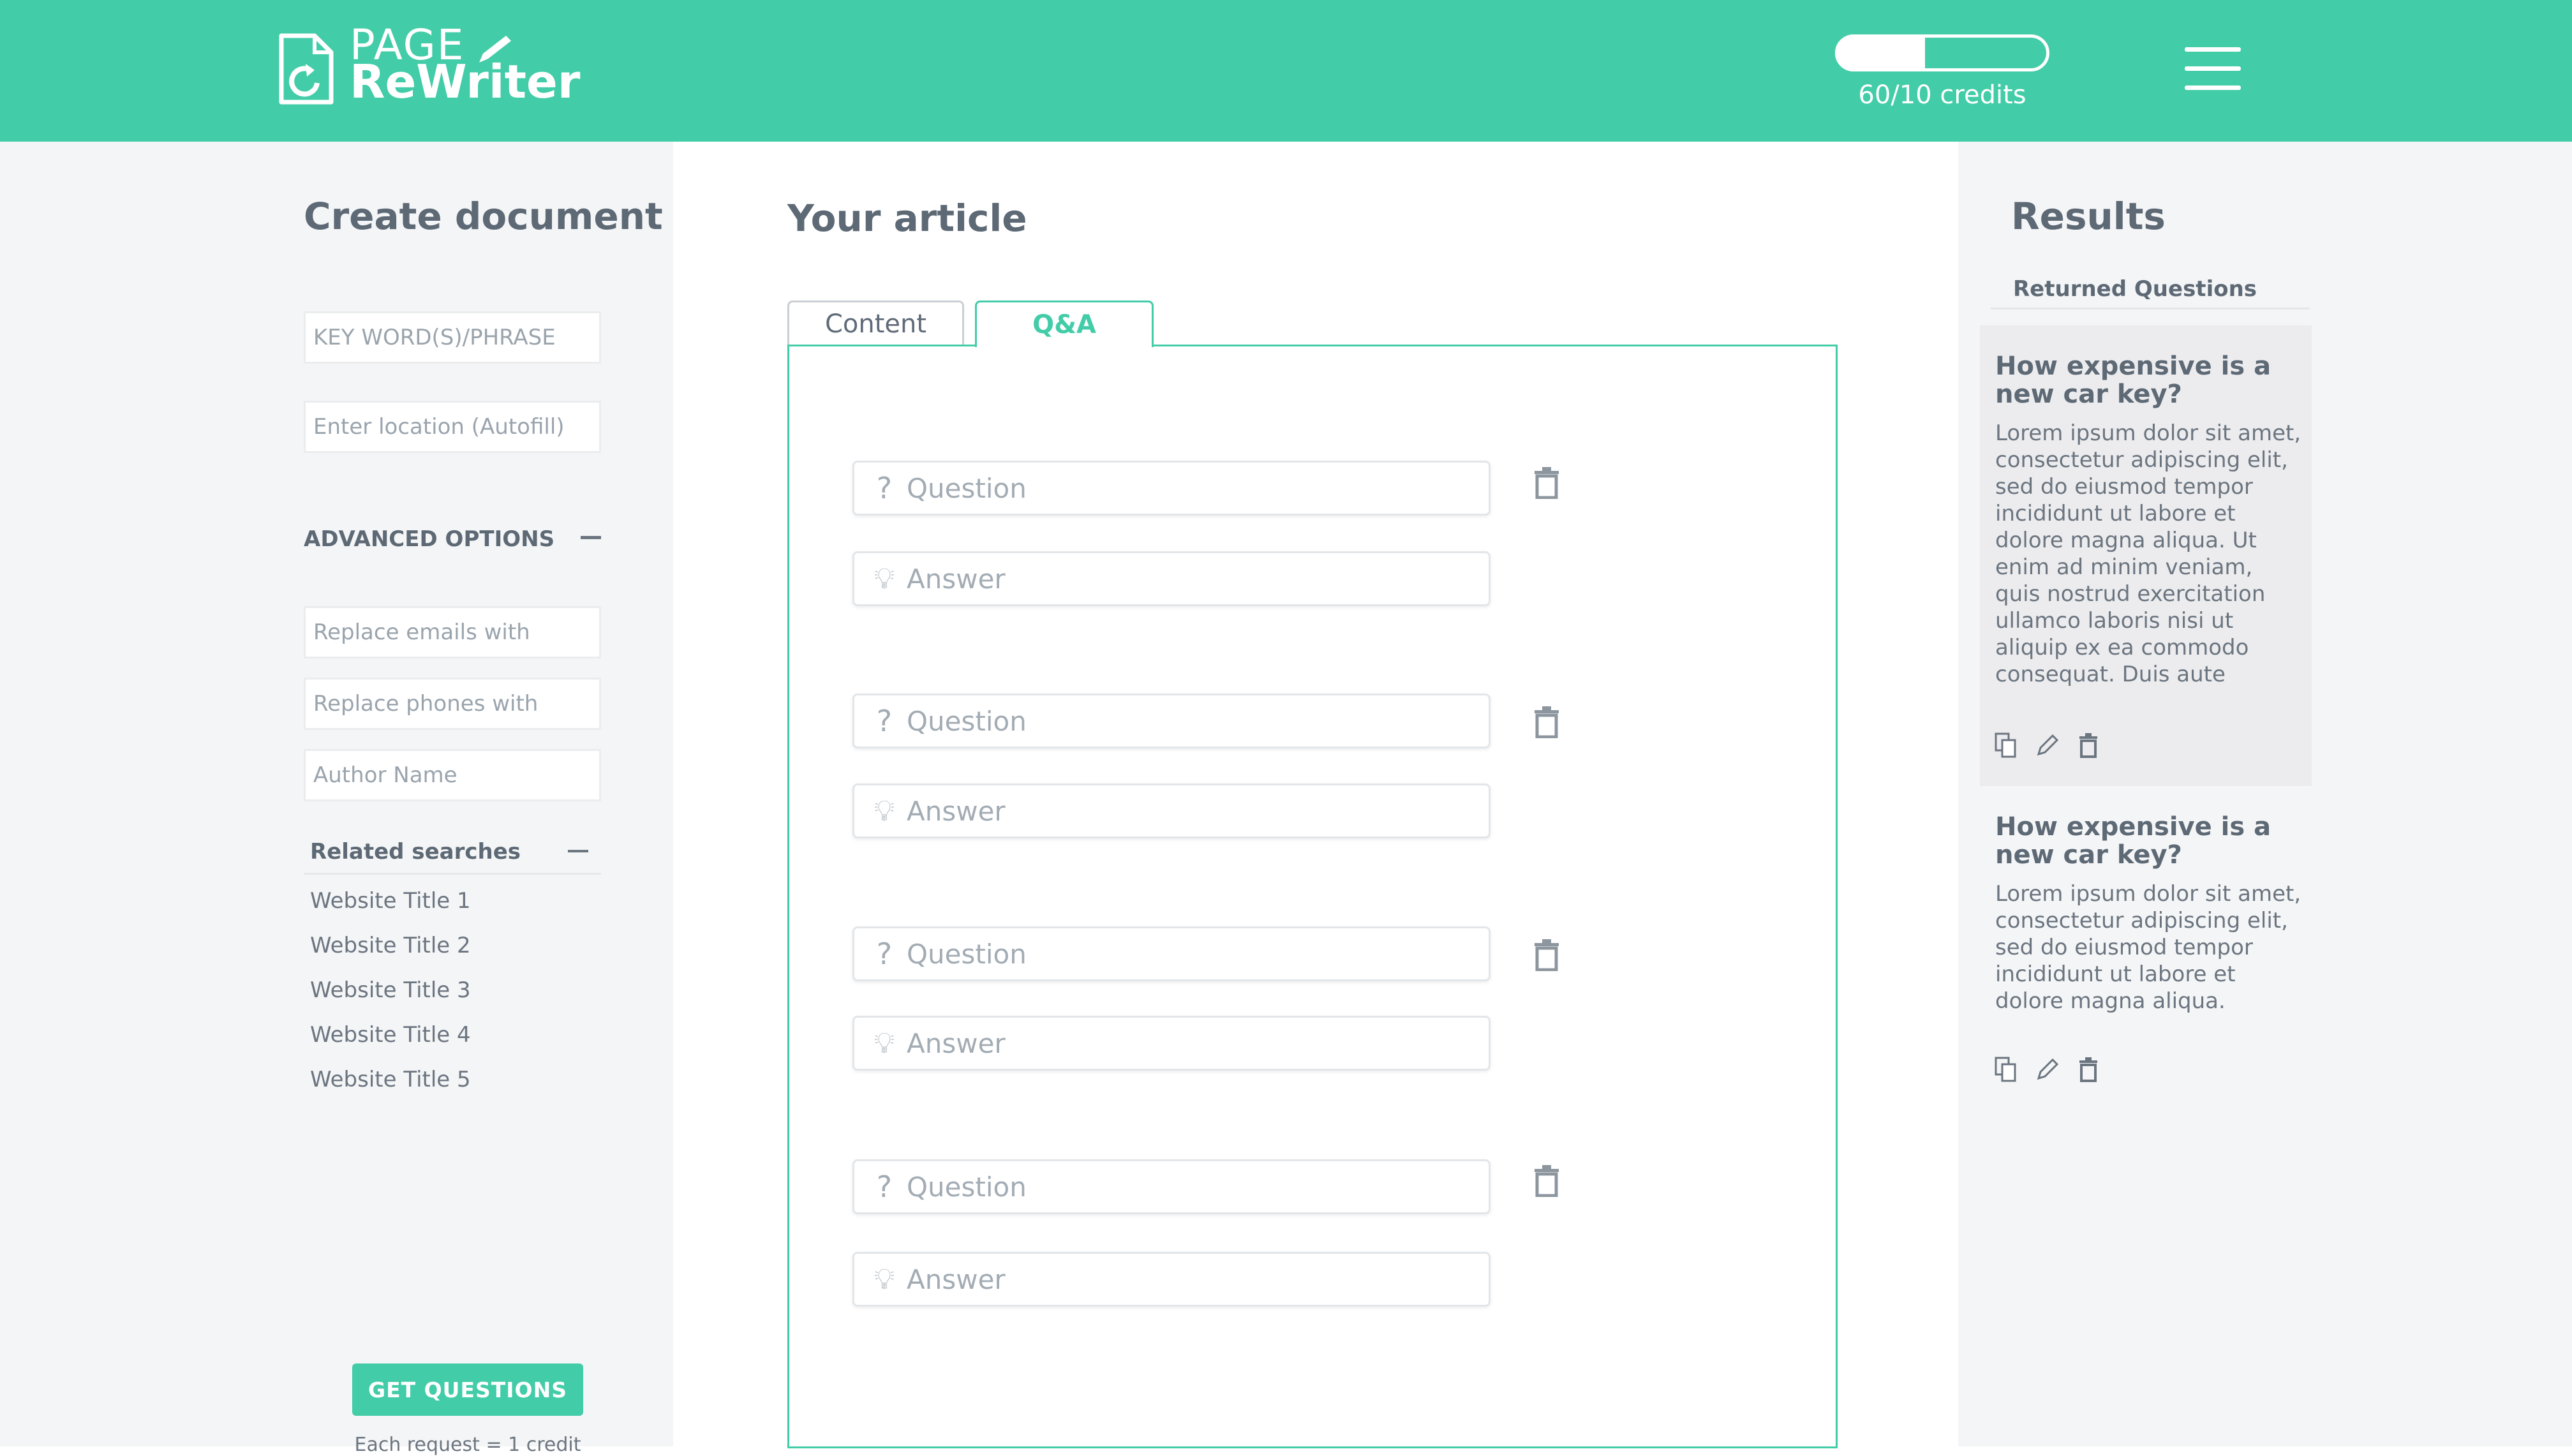 This screenshot has width=2572, height=1456. What do you see at coordinates (578, 851) in the screenshot?
I see `collapse-related-icon` at bounding box center [578, 851].